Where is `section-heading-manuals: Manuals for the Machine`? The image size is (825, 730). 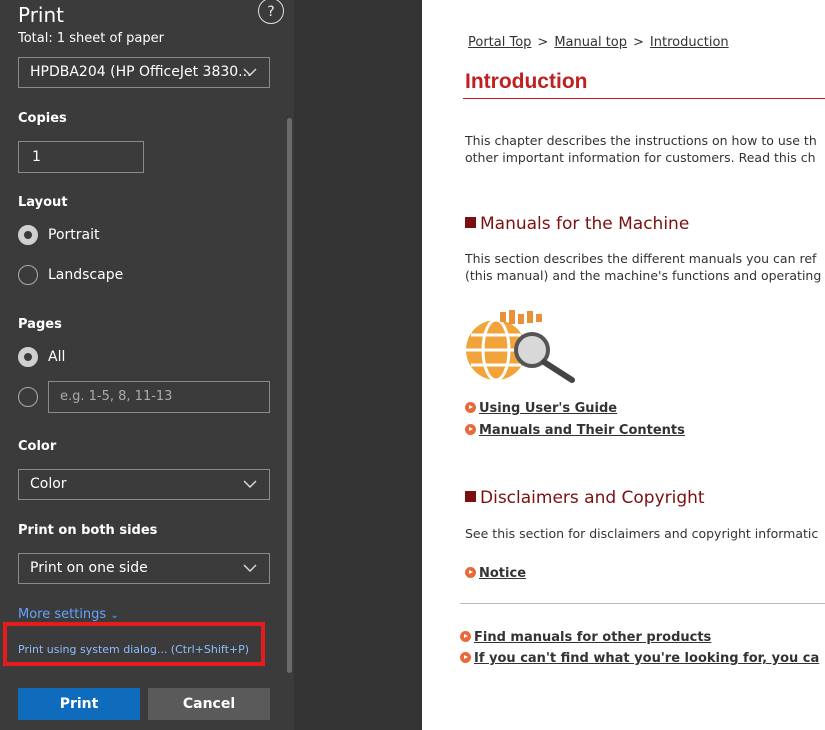 section-heading-manuals: Manuals for the Machine is located at coordinates (577, 224).